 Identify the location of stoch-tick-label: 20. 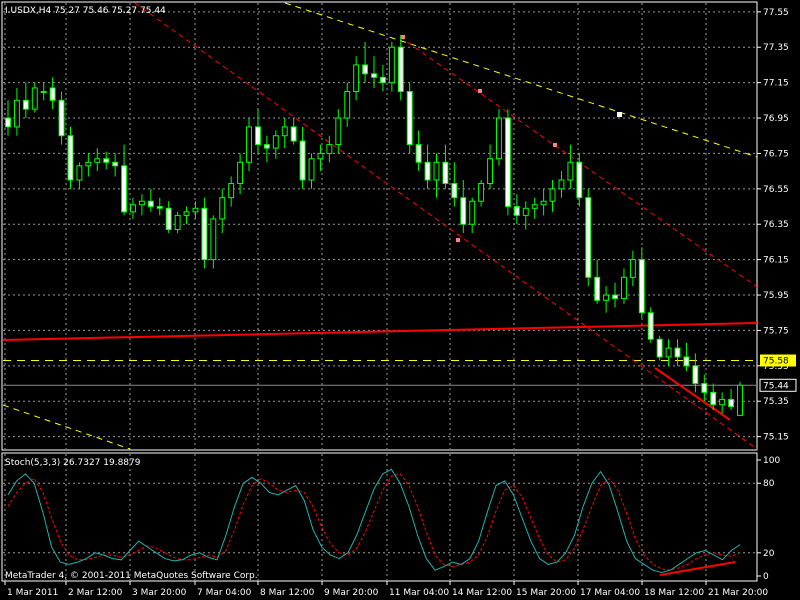
(769, 554).